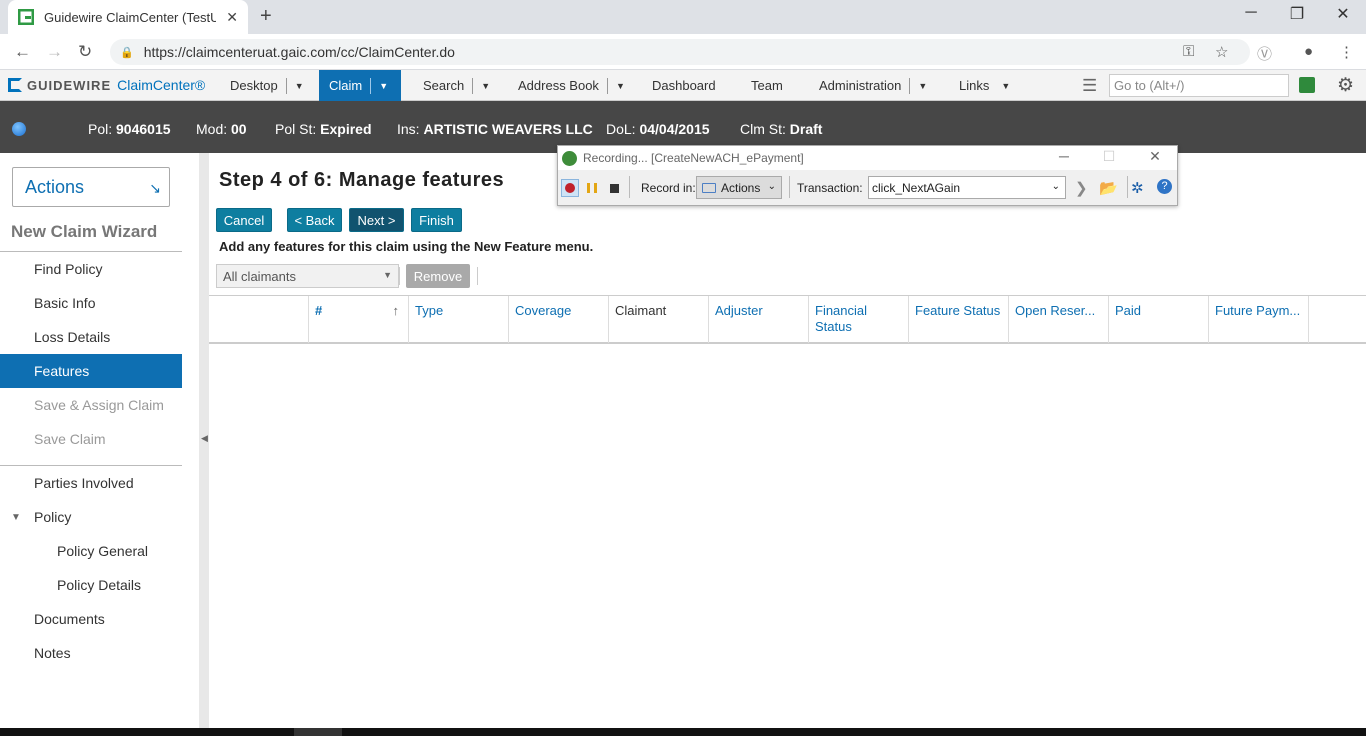 Image resolution: width=1366 pixels, height=736 pixels. What do you see at coordinates (91, 337) in the screenshot?
I see `sidebar-item-loss-details: Loss Details` at bounding box center [91, 337].